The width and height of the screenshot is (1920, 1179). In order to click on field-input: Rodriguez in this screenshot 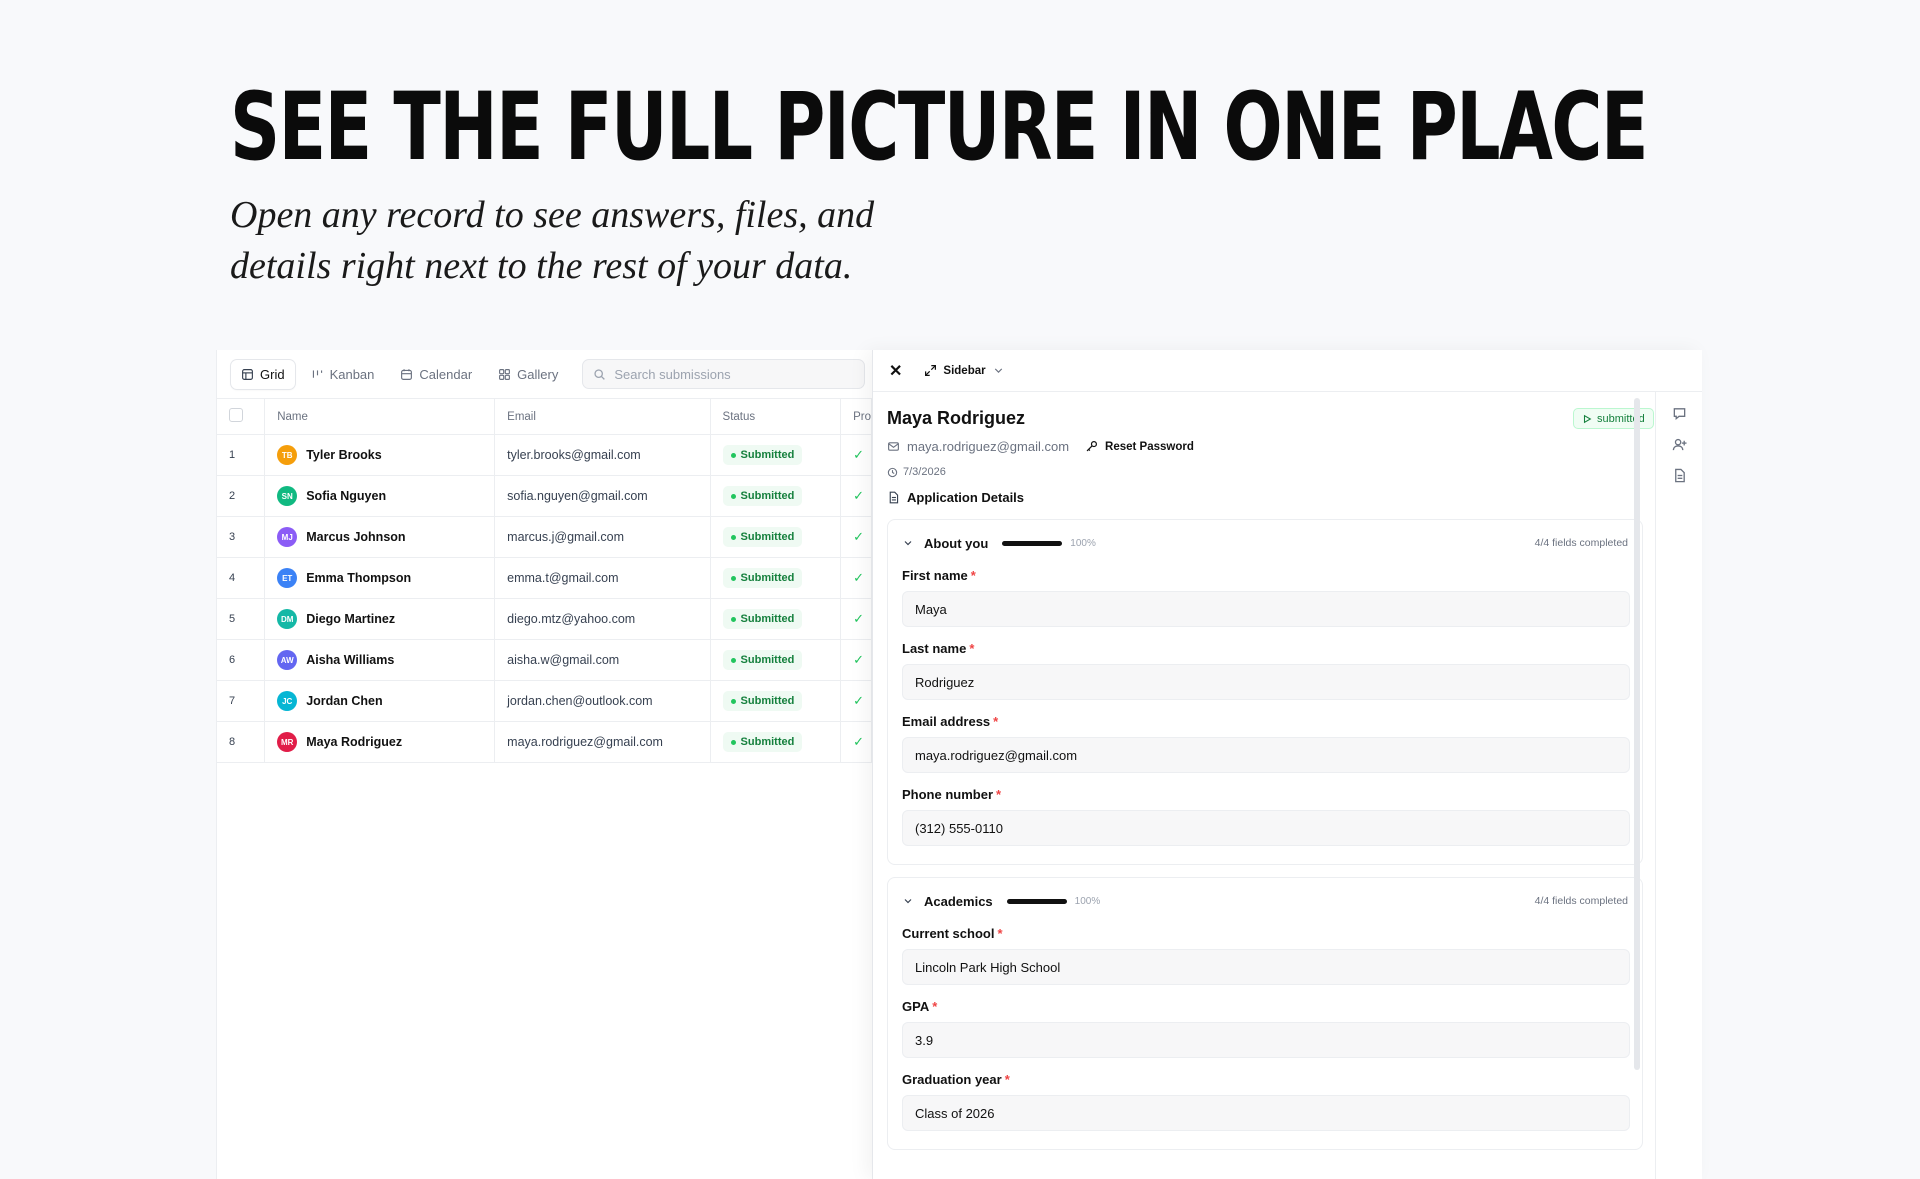, I will do `click(1266, 682)`.